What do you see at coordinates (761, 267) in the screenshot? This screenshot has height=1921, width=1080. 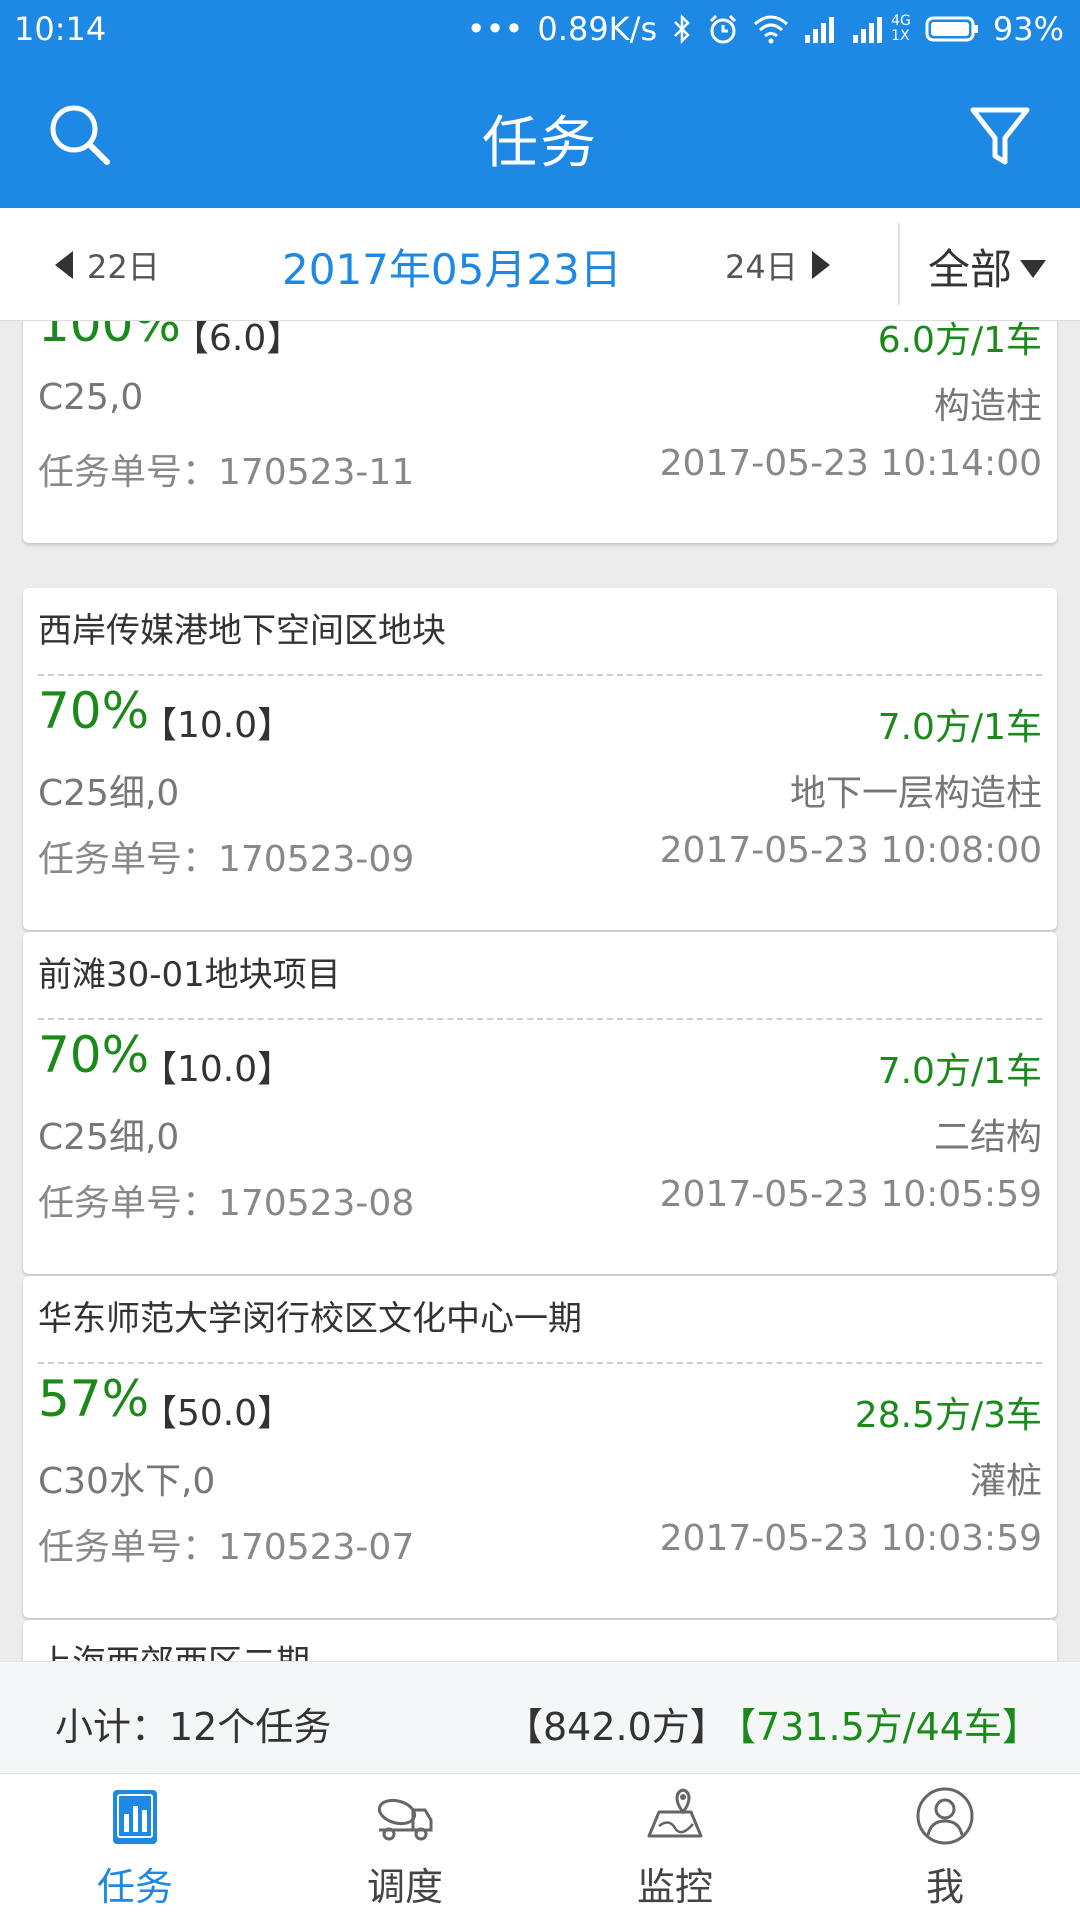 I see `next-day-label: 24日` at bounding box center [761, 267].